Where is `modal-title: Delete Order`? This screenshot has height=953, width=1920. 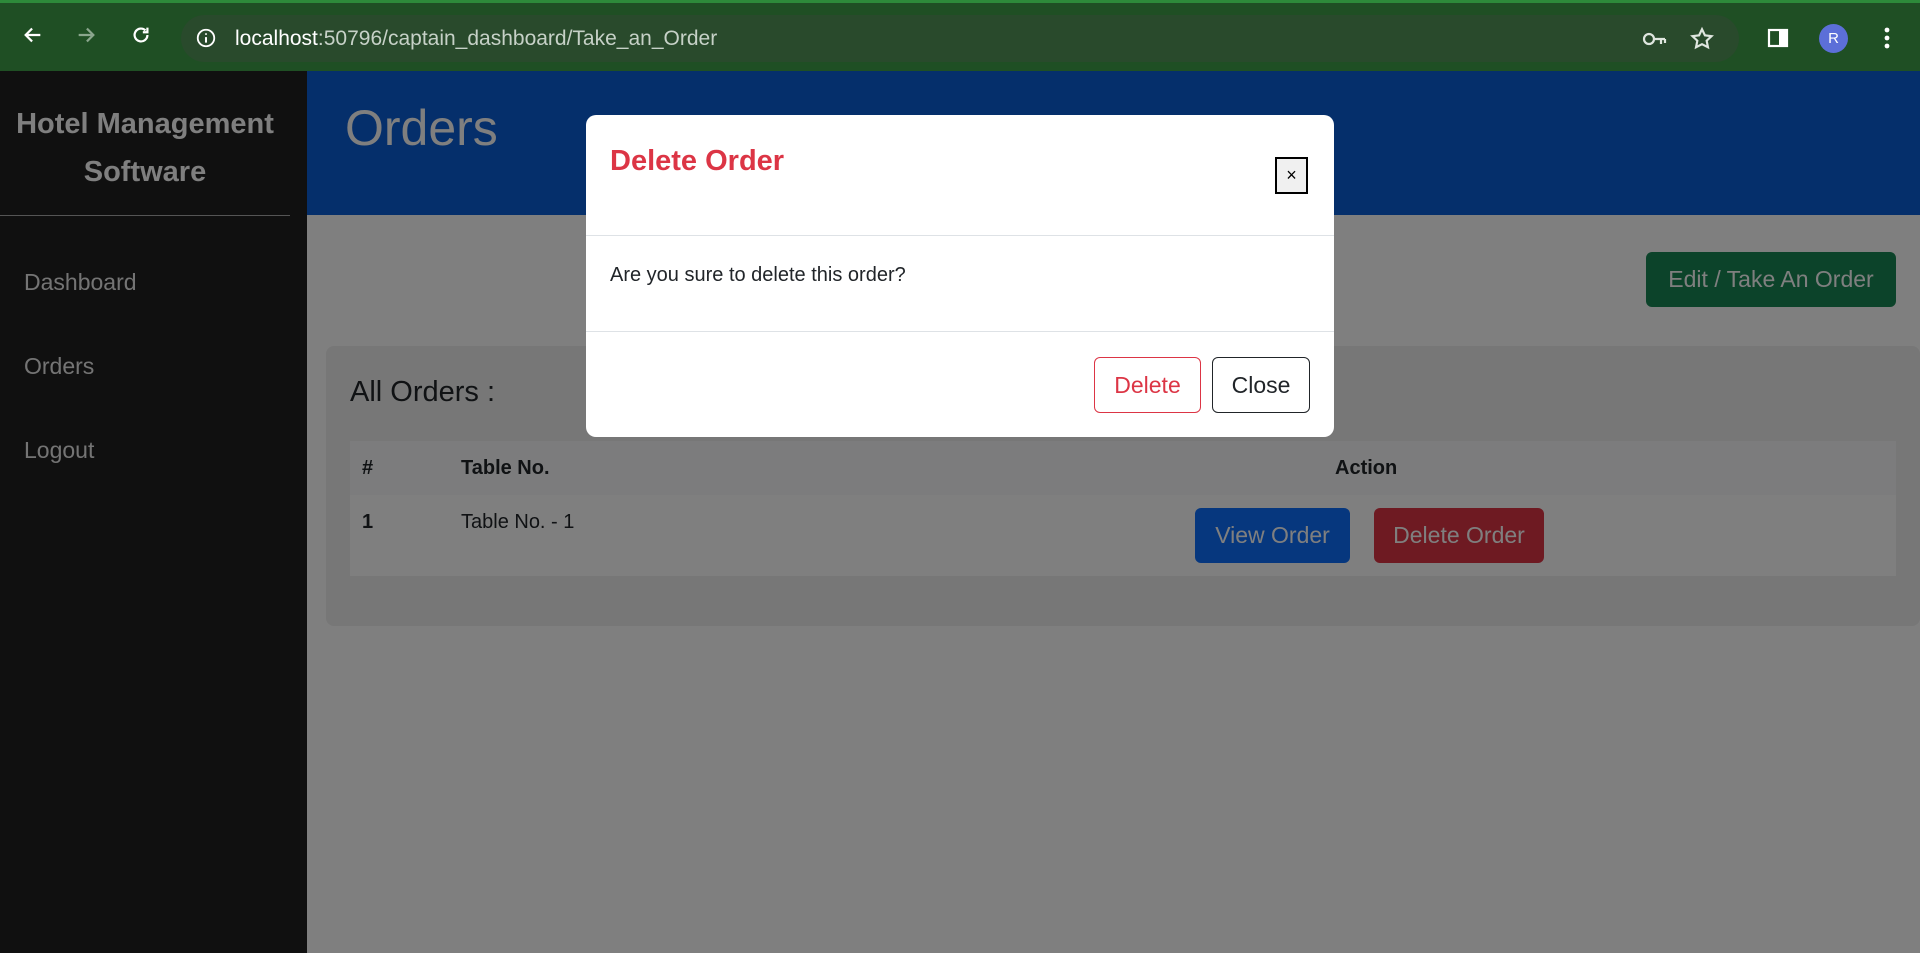
modal-title: Delete Order is located at coordinates (697, 161).